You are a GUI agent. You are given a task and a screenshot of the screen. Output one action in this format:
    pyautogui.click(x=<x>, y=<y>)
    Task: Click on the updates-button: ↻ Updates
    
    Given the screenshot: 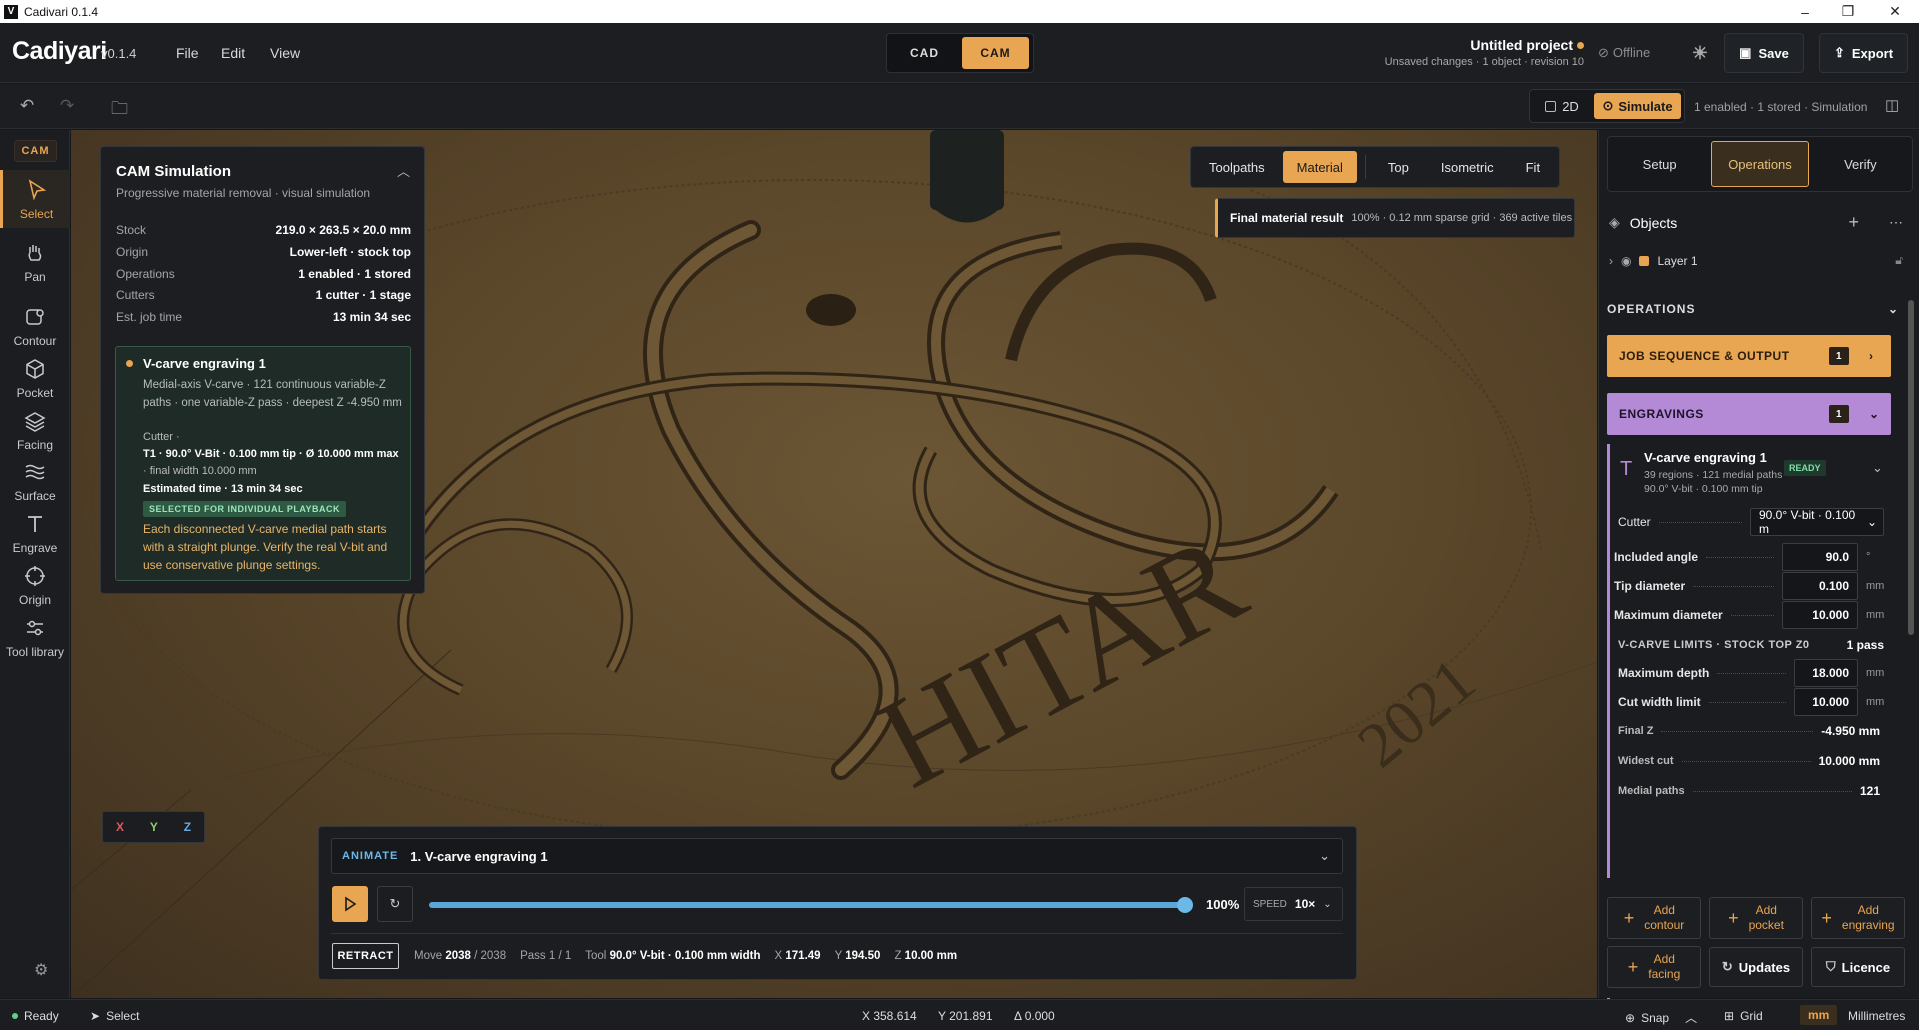 What is the action you would take?
    pyautogui.click(x=1756, y=967)
    